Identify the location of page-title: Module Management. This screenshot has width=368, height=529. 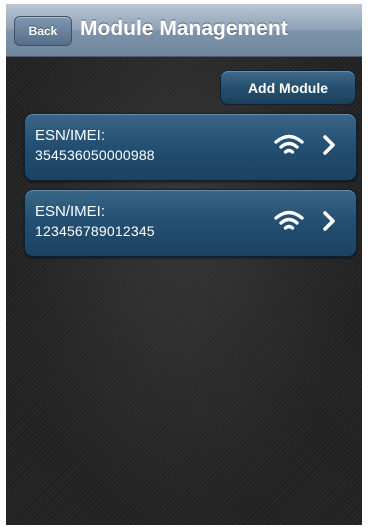
(184, 28).